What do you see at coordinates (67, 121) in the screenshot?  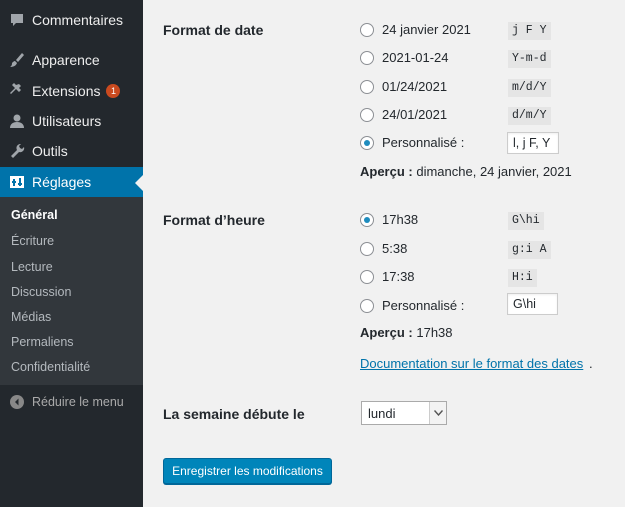 I see `sidebar-item-label: Utilisateurs` at bounding box center [67, 121].